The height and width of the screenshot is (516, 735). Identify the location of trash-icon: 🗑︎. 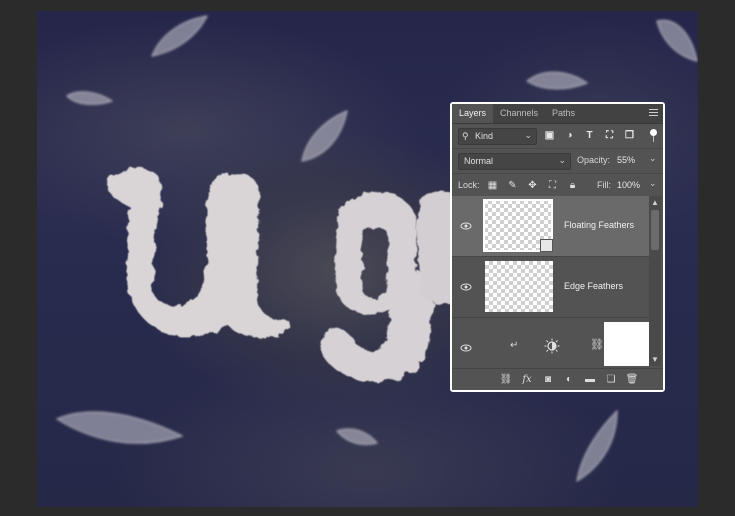
(632, 380).